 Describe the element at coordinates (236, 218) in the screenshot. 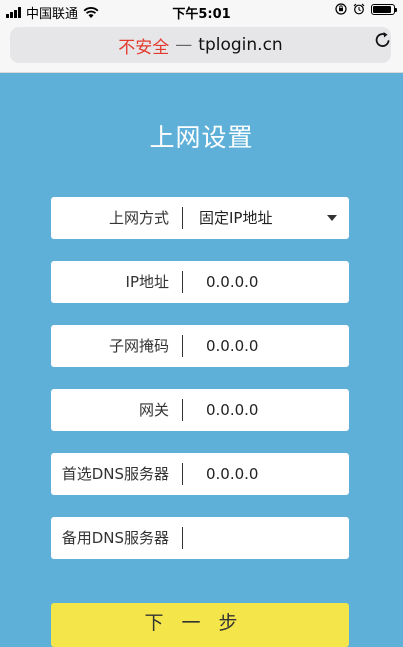

I see `connection-type-value: 固定IP地址` at that location.